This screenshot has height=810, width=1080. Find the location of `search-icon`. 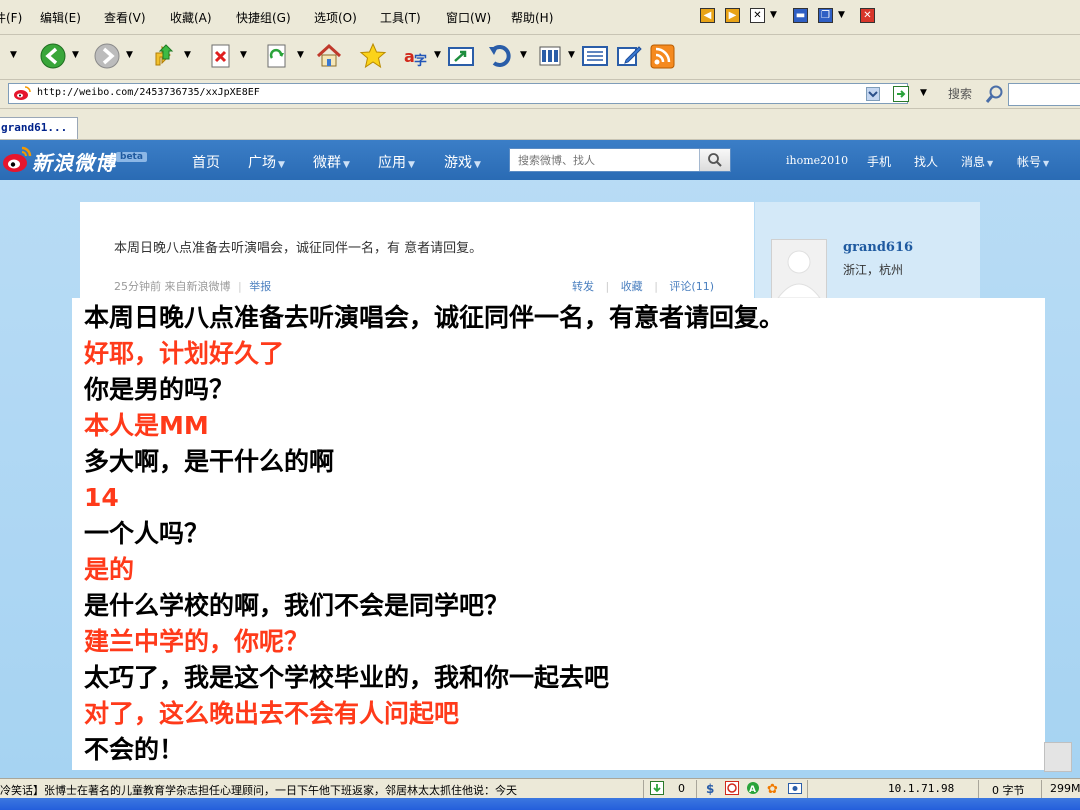

search-icon is located at coordinates (715, 160).